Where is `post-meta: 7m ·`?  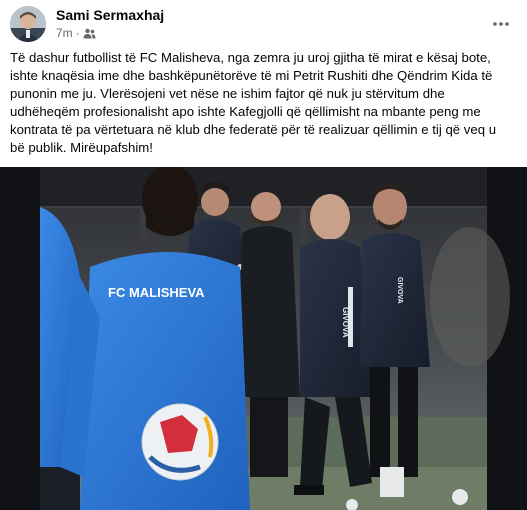
post-meta: 7m · is located at coordinates (76, 33).